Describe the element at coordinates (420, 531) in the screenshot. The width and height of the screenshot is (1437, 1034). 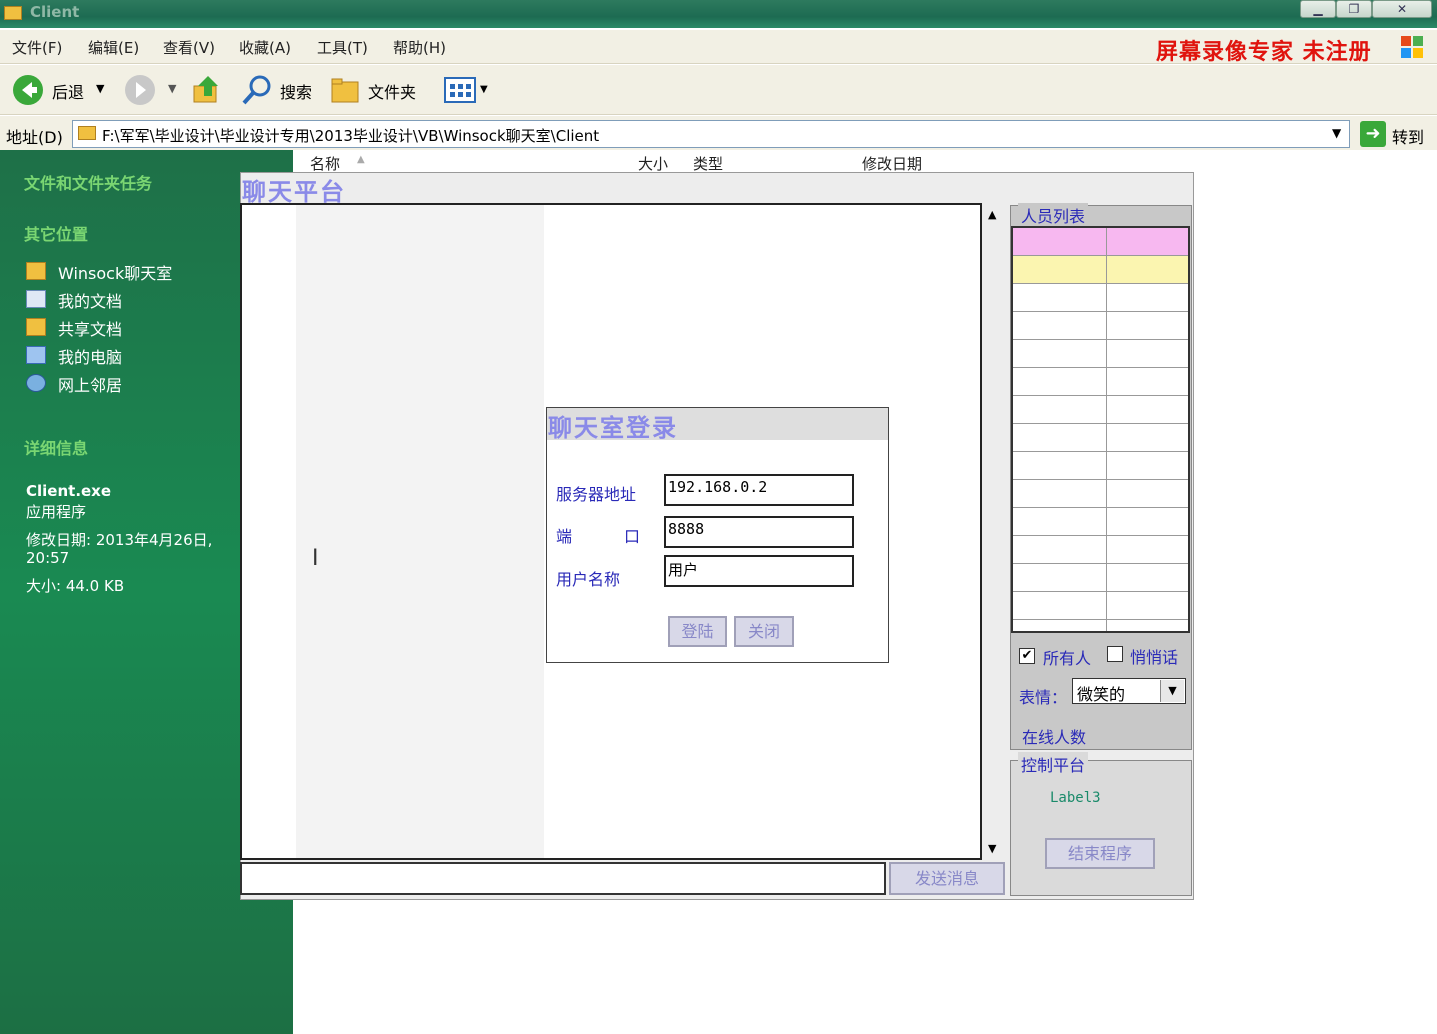
I see `chat-area-shade` at that location.